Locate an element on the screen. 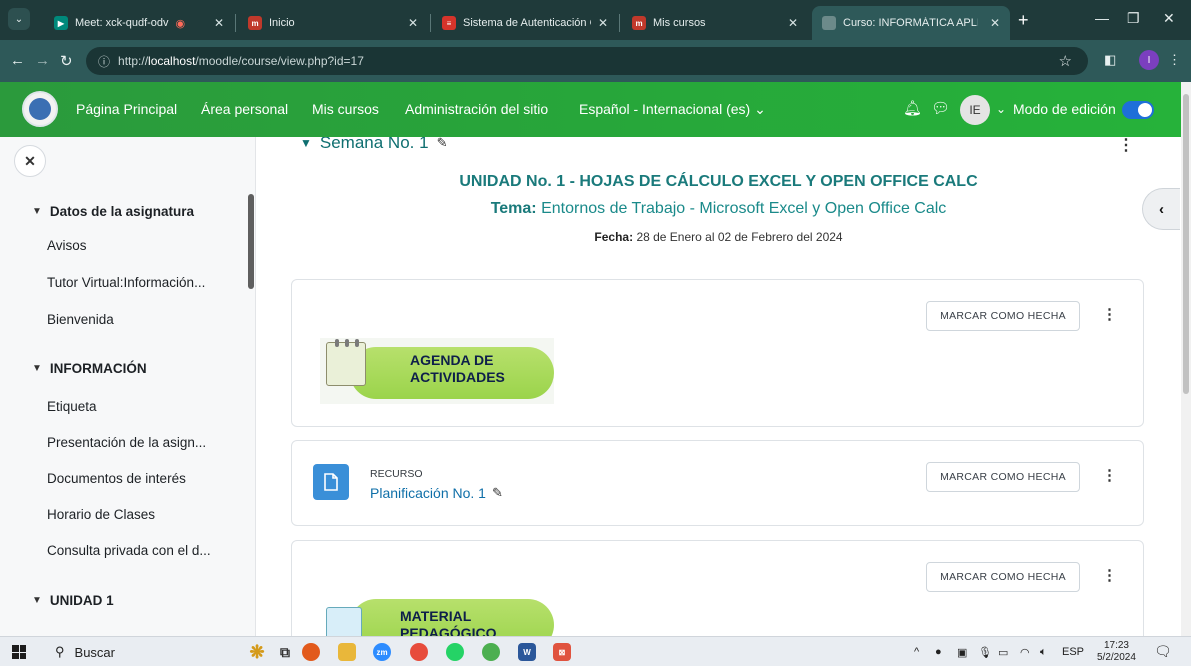  material-banner-image: MATERIAL PEDAGÓGICO is located at coordinates (437, 617).